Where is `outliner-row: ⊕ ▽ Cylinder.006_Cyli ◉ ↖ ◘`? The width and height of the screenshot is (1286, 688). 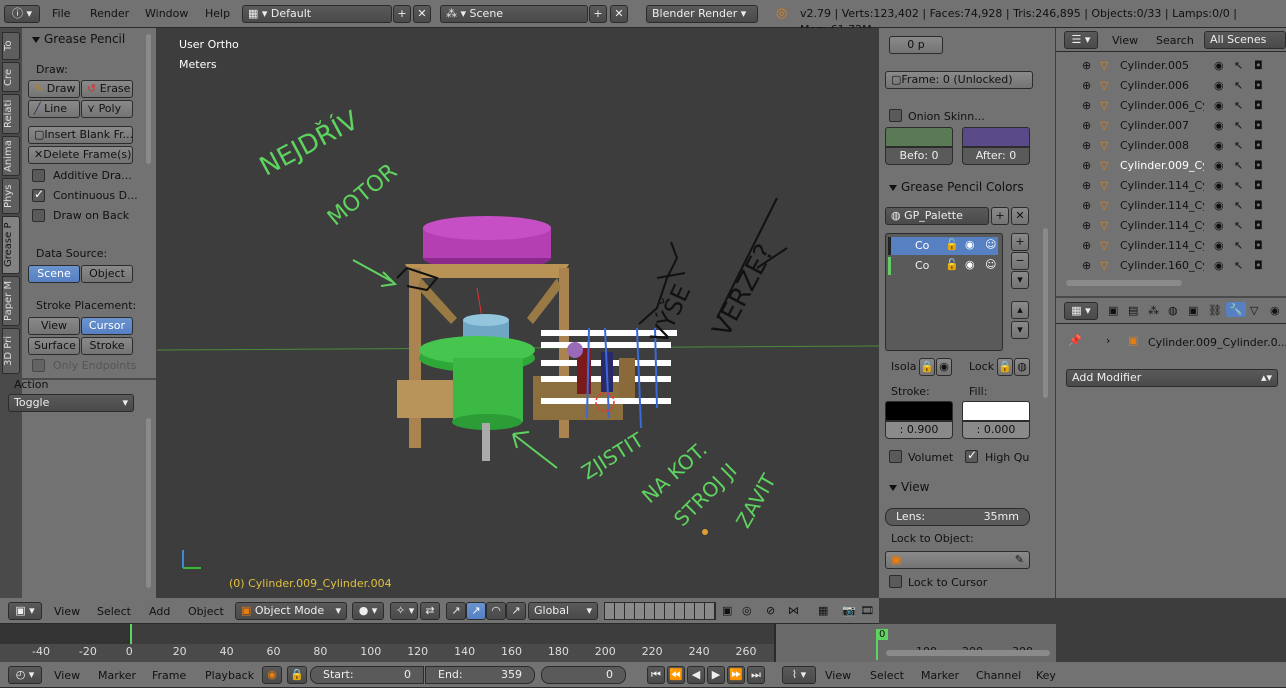 outliner-row: ⊕ ▽ Cylinder.006_Cyli ◉ ↖ ◘ is located at coordinates (1166, 106).